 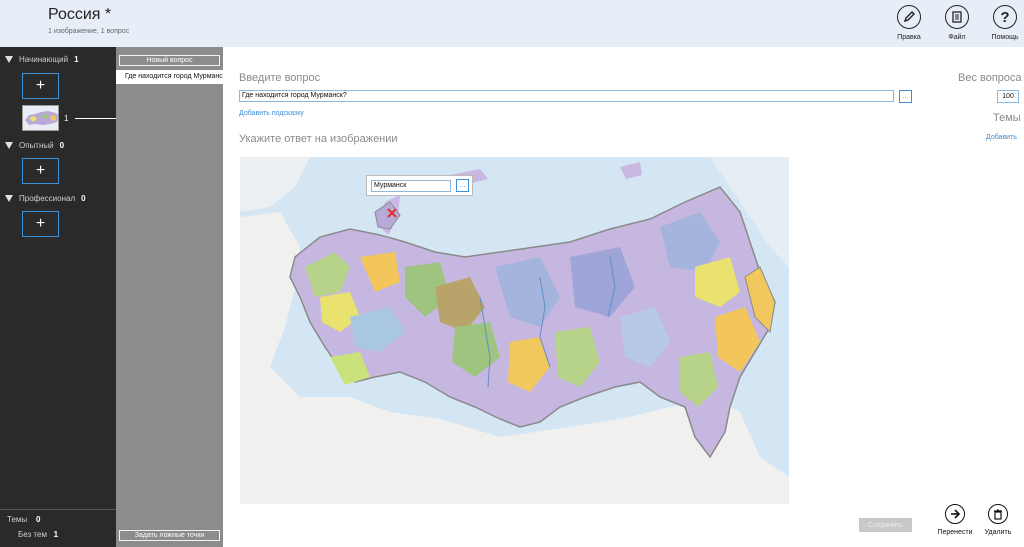 I want to click on new-question-button: Новый вопрос, so click(x=169, y=60).